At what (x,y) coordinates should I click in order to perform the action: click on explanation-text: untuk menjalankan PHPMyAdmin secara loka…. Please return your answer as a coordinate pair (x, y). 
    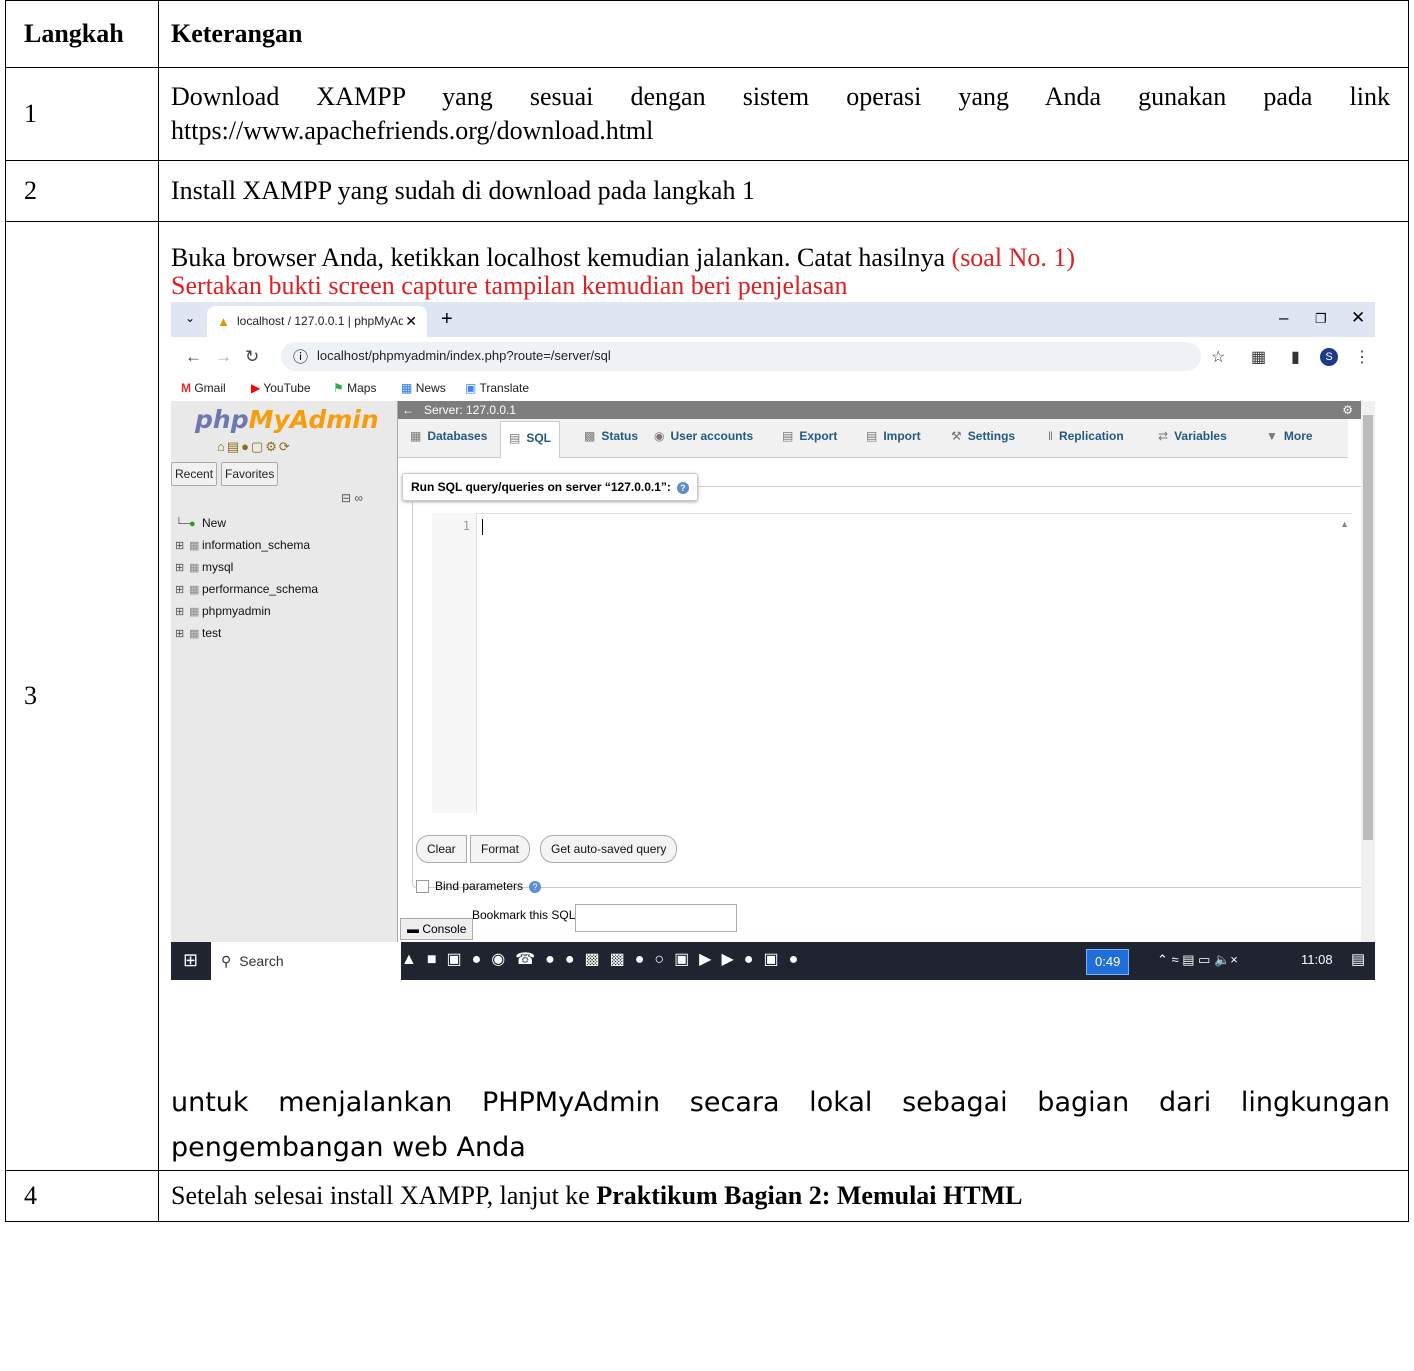
    Looking at the image, I should click on (780, 1125).